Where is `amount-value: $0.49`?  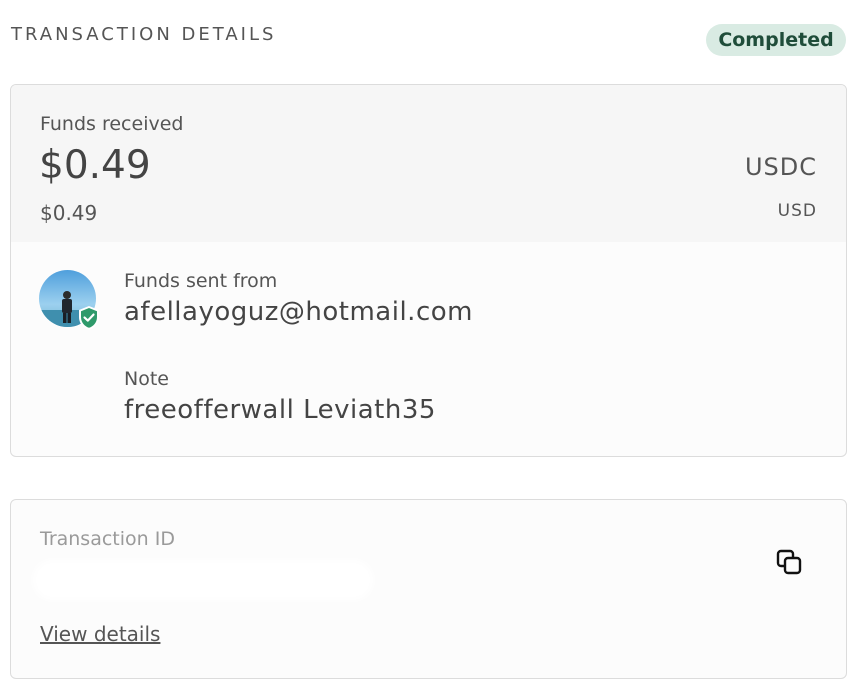 amount-value: $0.49 is located at coordinates (95, 165).